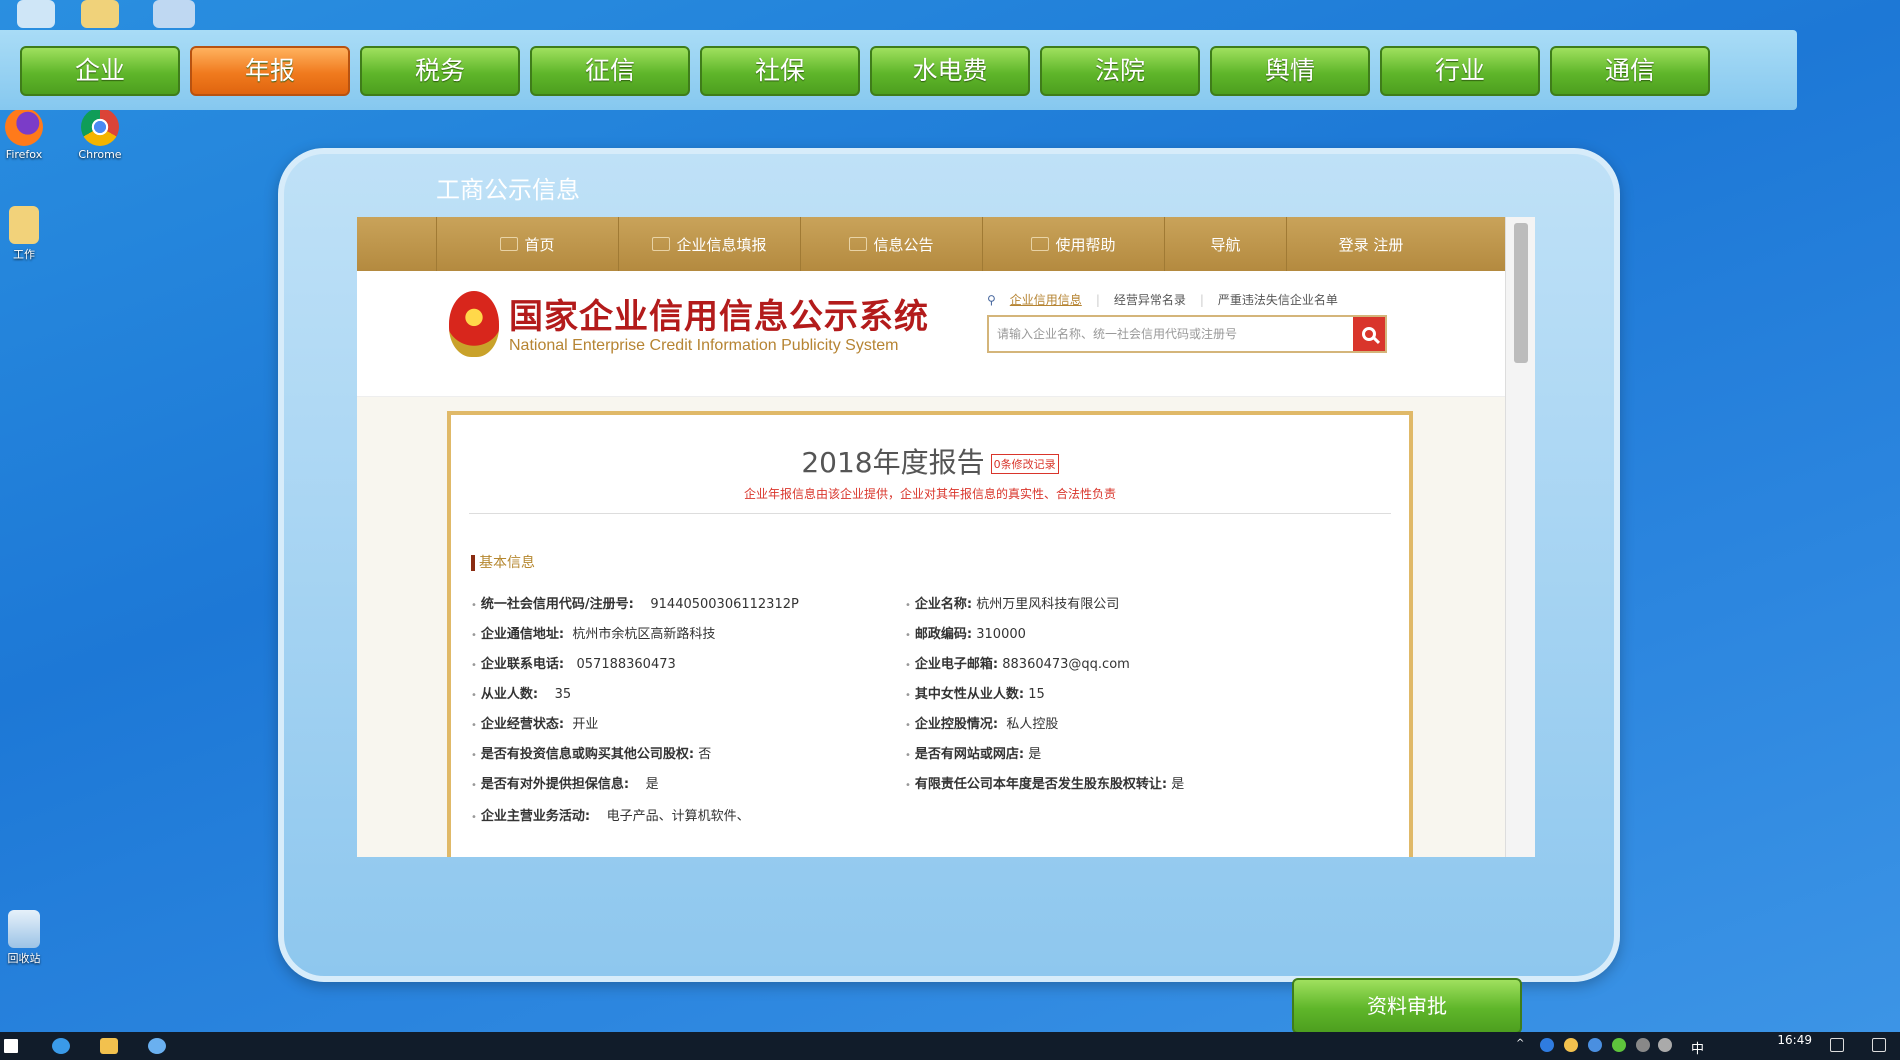 The image size is (1900, 1060). What do you see at coordinates (892, 244) in the screenshot?
I see `site-nav-announcements: 信息公告` at bounding box center [892, 244].